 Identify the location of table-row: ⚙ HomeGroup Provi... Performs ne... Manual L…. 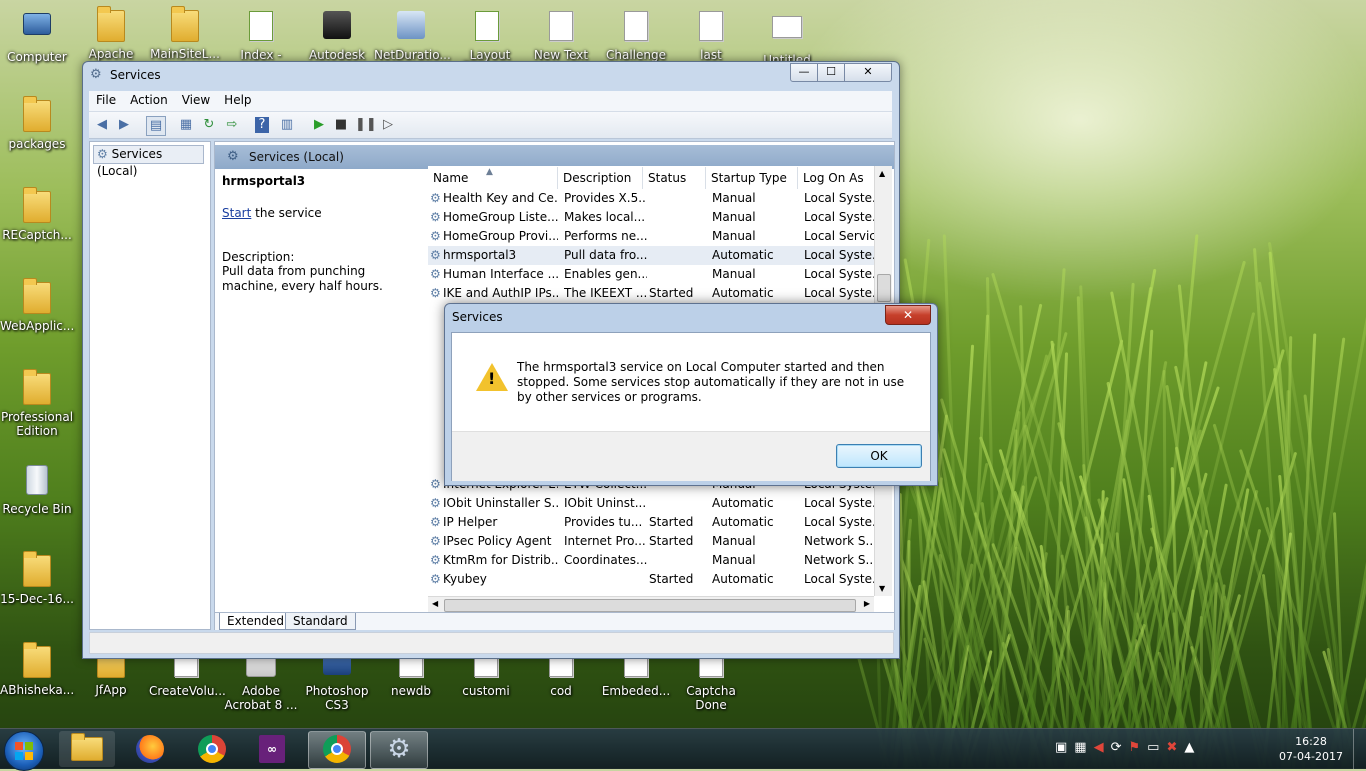
(651, 236).